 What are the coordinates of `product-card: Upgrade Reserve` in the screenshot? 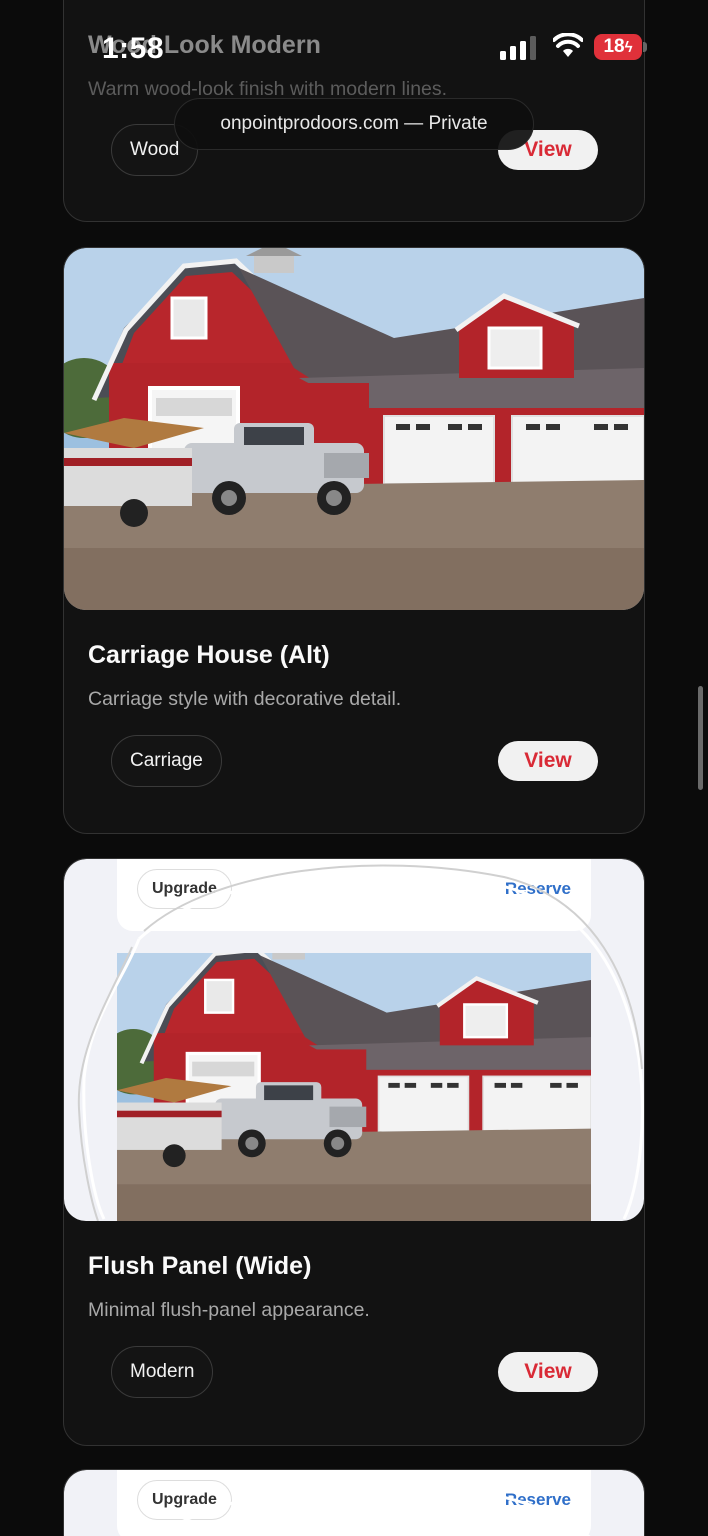 It's located at (354, 1502).